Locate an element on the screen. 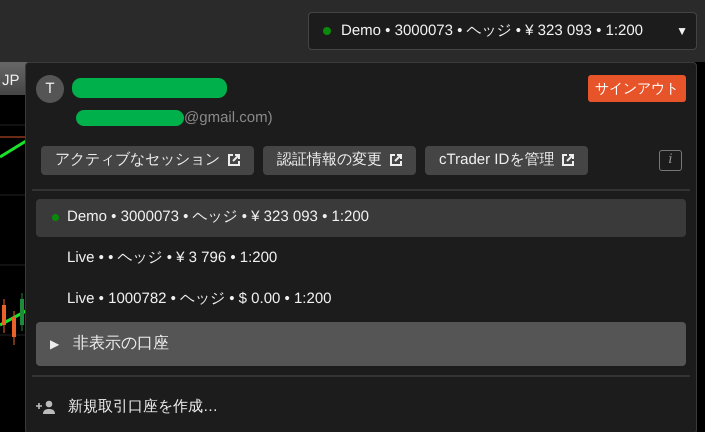 The image size is (705, 432). account-item: Live • 1000782 • ヘッジ • $ 0.00 • 1:200 is located at coordinates (361, 299).